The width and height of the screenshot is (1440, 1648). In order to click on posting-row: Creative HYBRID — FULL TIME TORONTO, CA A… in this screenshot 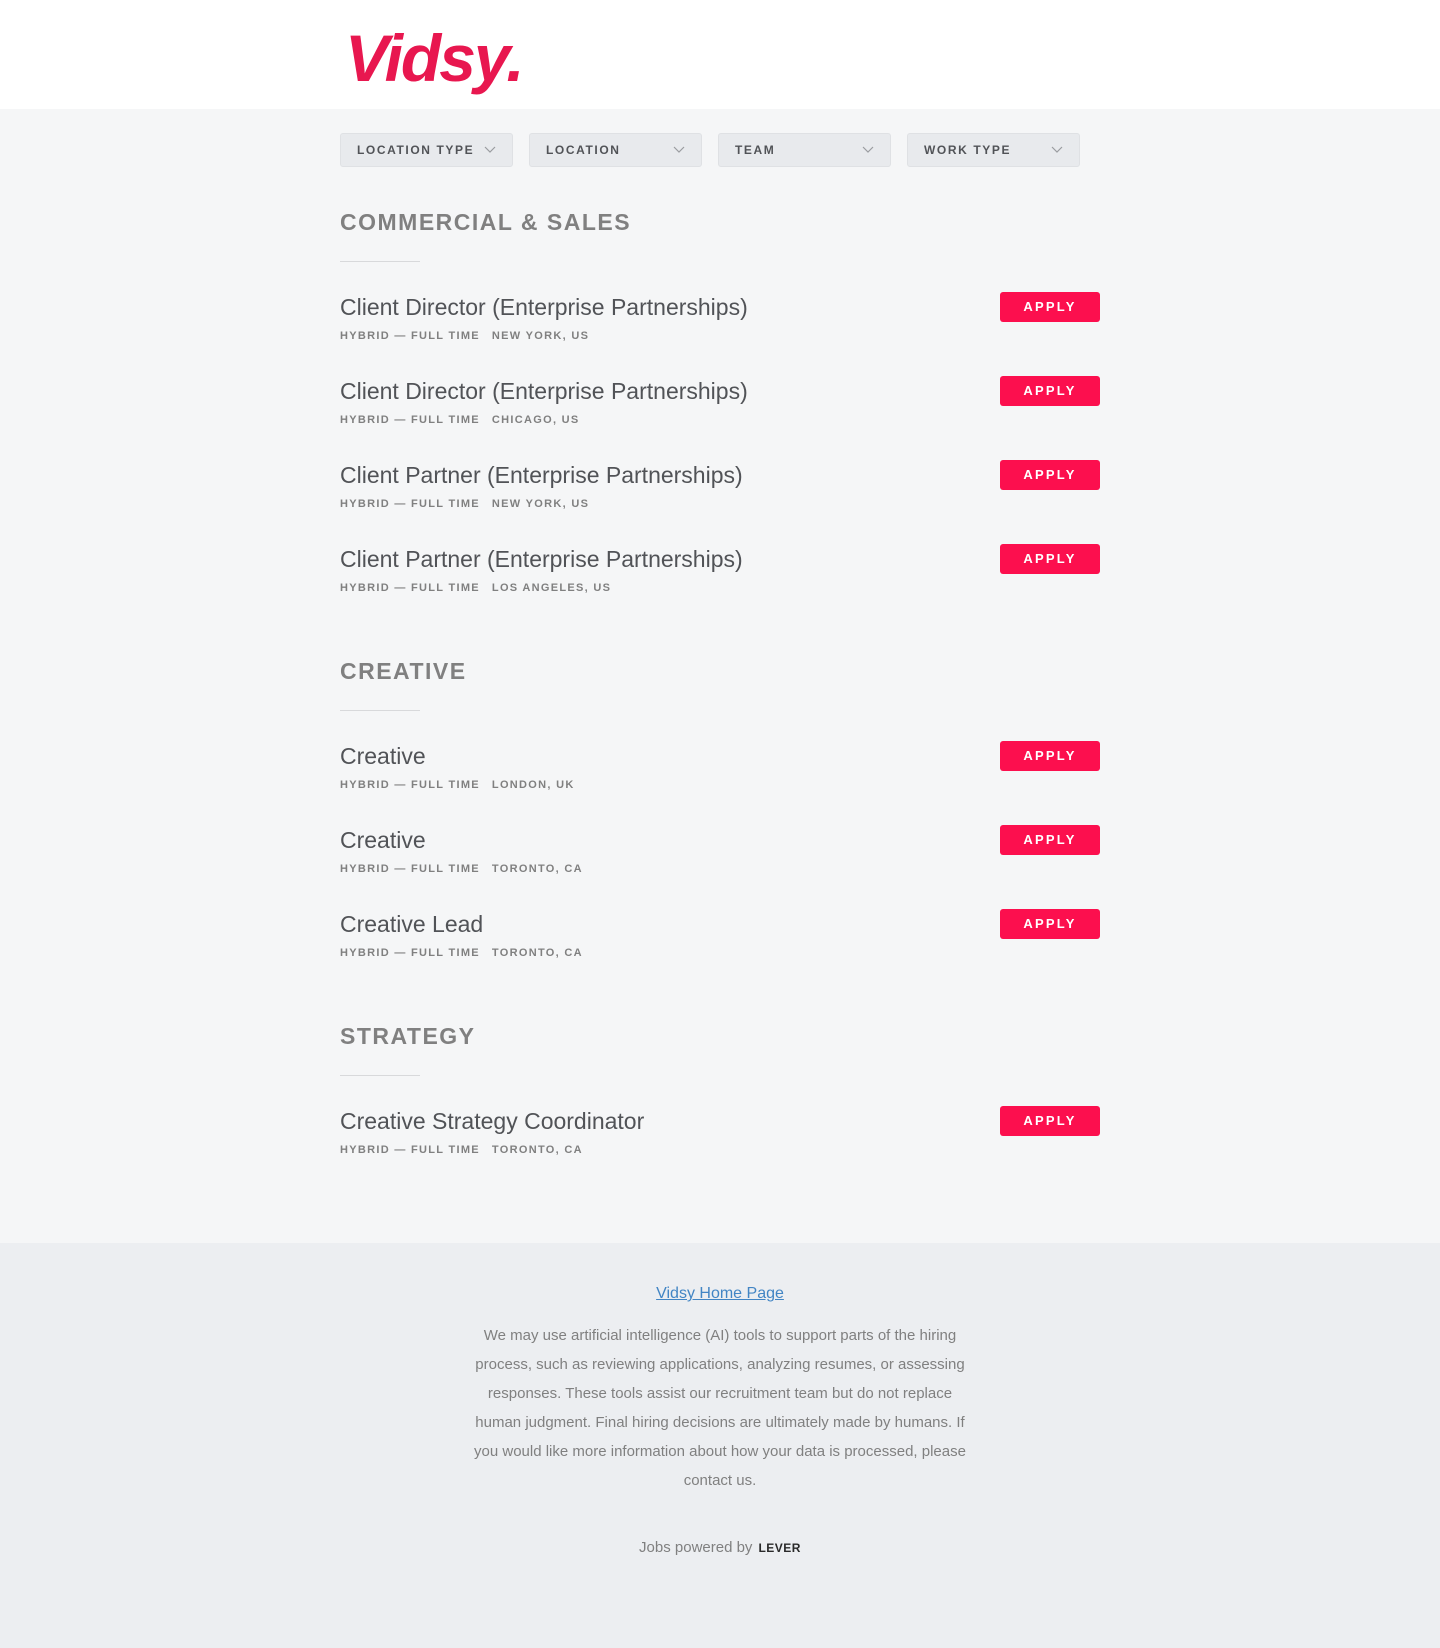, I will do `click(720, 867)`.